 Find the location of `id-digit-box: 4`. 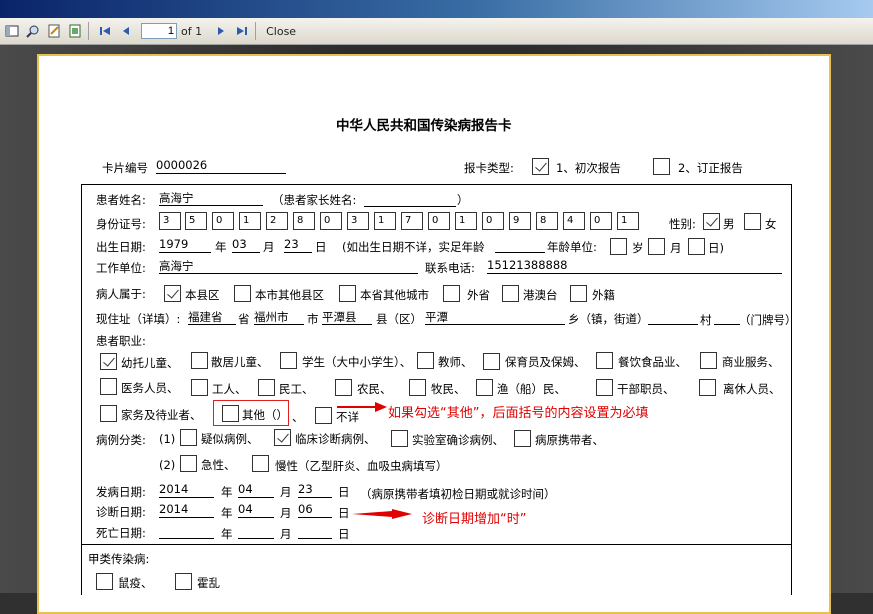

id-digit-box: 4 is located at coordinates (574, 221).